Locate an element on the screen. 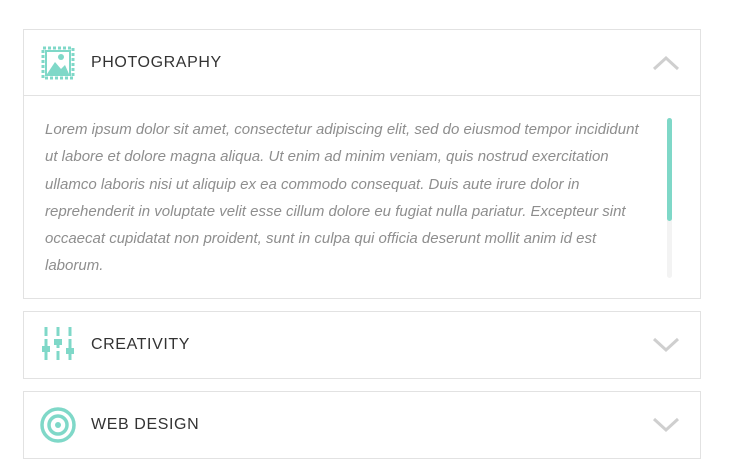 The height and width of the screenshot is (474, 729). panel-header-web-design: WEB DESIGN is located at coordinates (362, 425).